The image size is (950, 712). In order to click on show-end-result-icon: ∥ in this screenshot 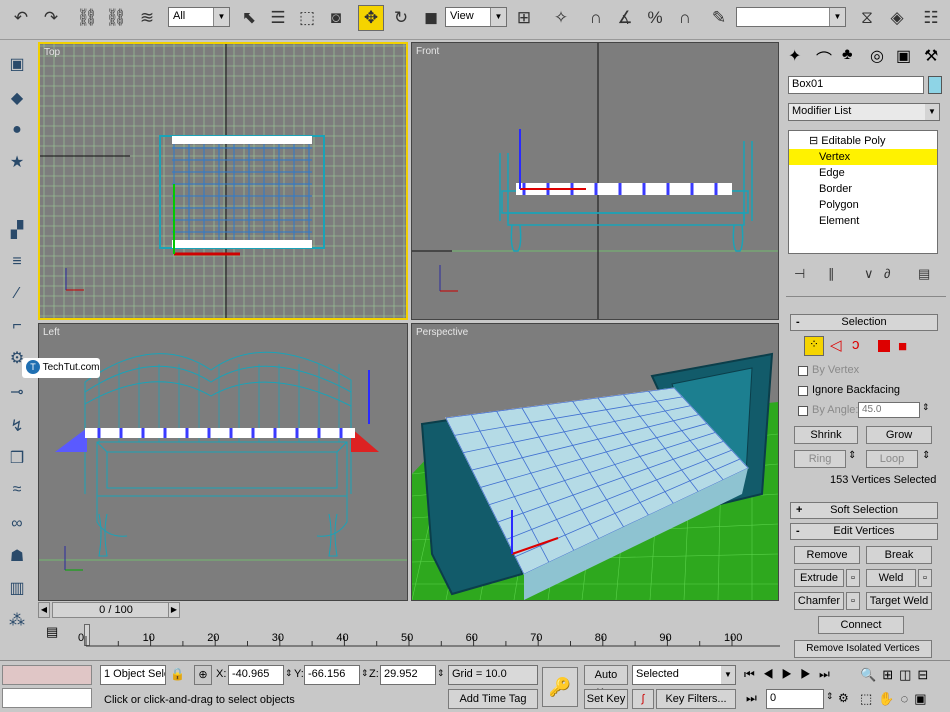, I will do `click(831, 274)`.